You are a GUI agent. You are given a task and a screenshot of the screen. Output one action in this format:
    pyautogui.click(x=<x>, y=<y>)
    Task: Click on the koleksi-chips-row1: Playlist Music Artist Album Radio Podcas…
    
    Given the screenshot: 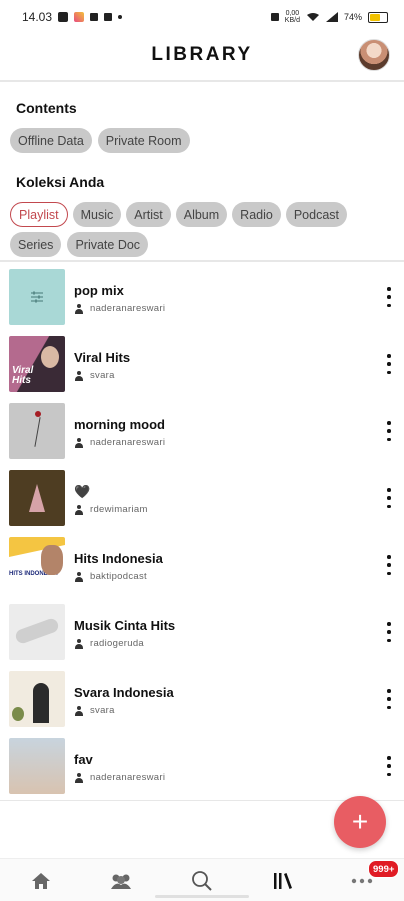 What is the action you would take?
    pyautogui.click(x=179, y=214)
    